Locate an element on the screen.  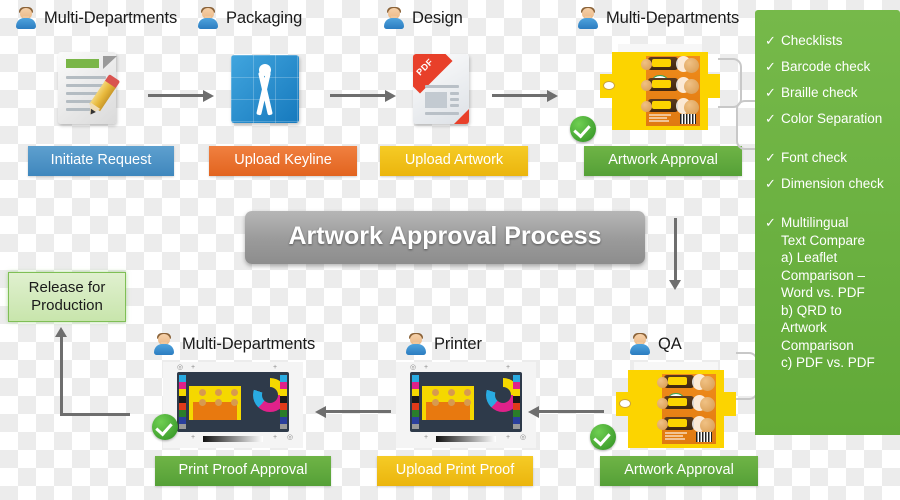
arrow-up-to-release is located at coordinates (61, 333).